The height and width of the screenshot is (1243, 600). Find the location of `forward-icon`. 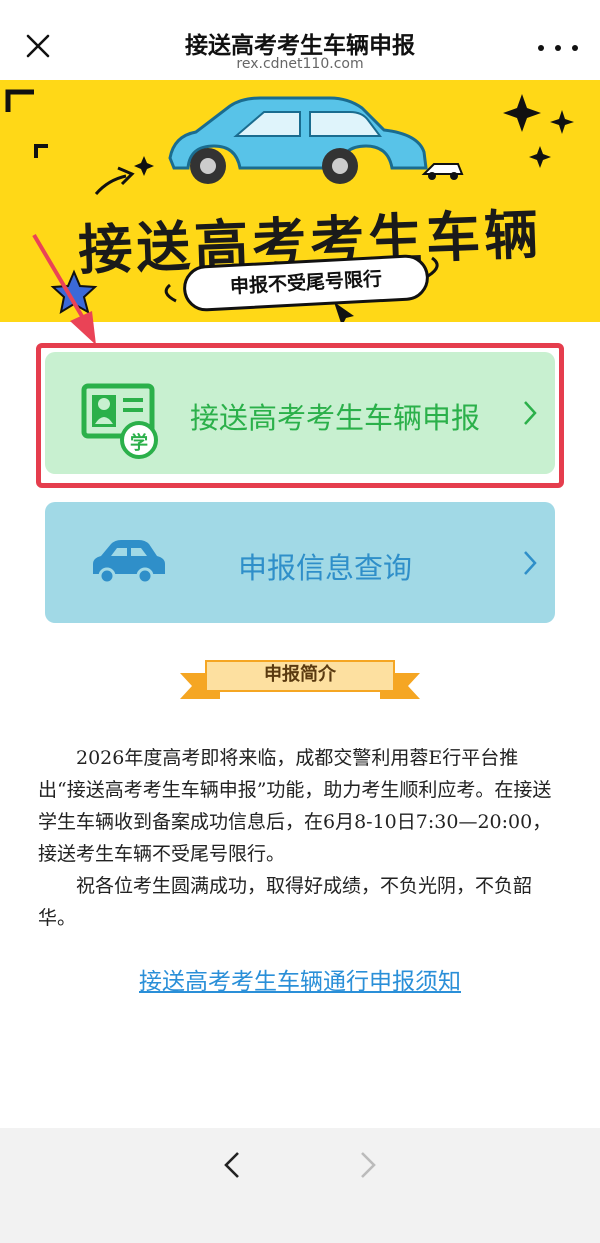

forward-icon is located at coordinates (368, 1165).